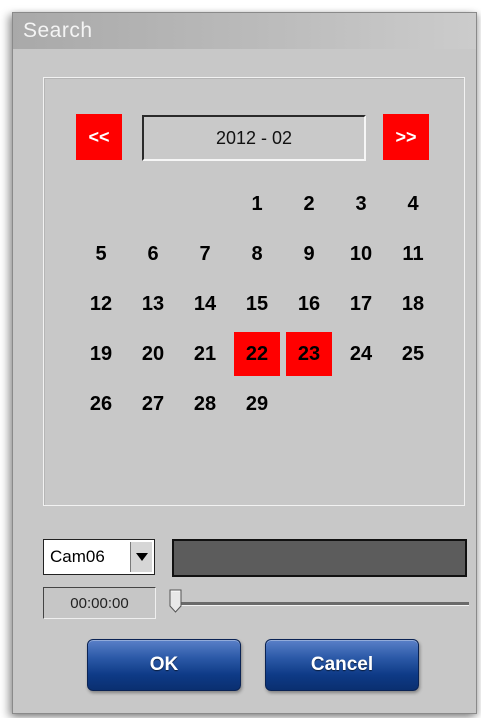  What do you see at coordinates (361, 254) in the screenshot?
I see `calendar-day-10: 10` at bounding box center [361, 254].